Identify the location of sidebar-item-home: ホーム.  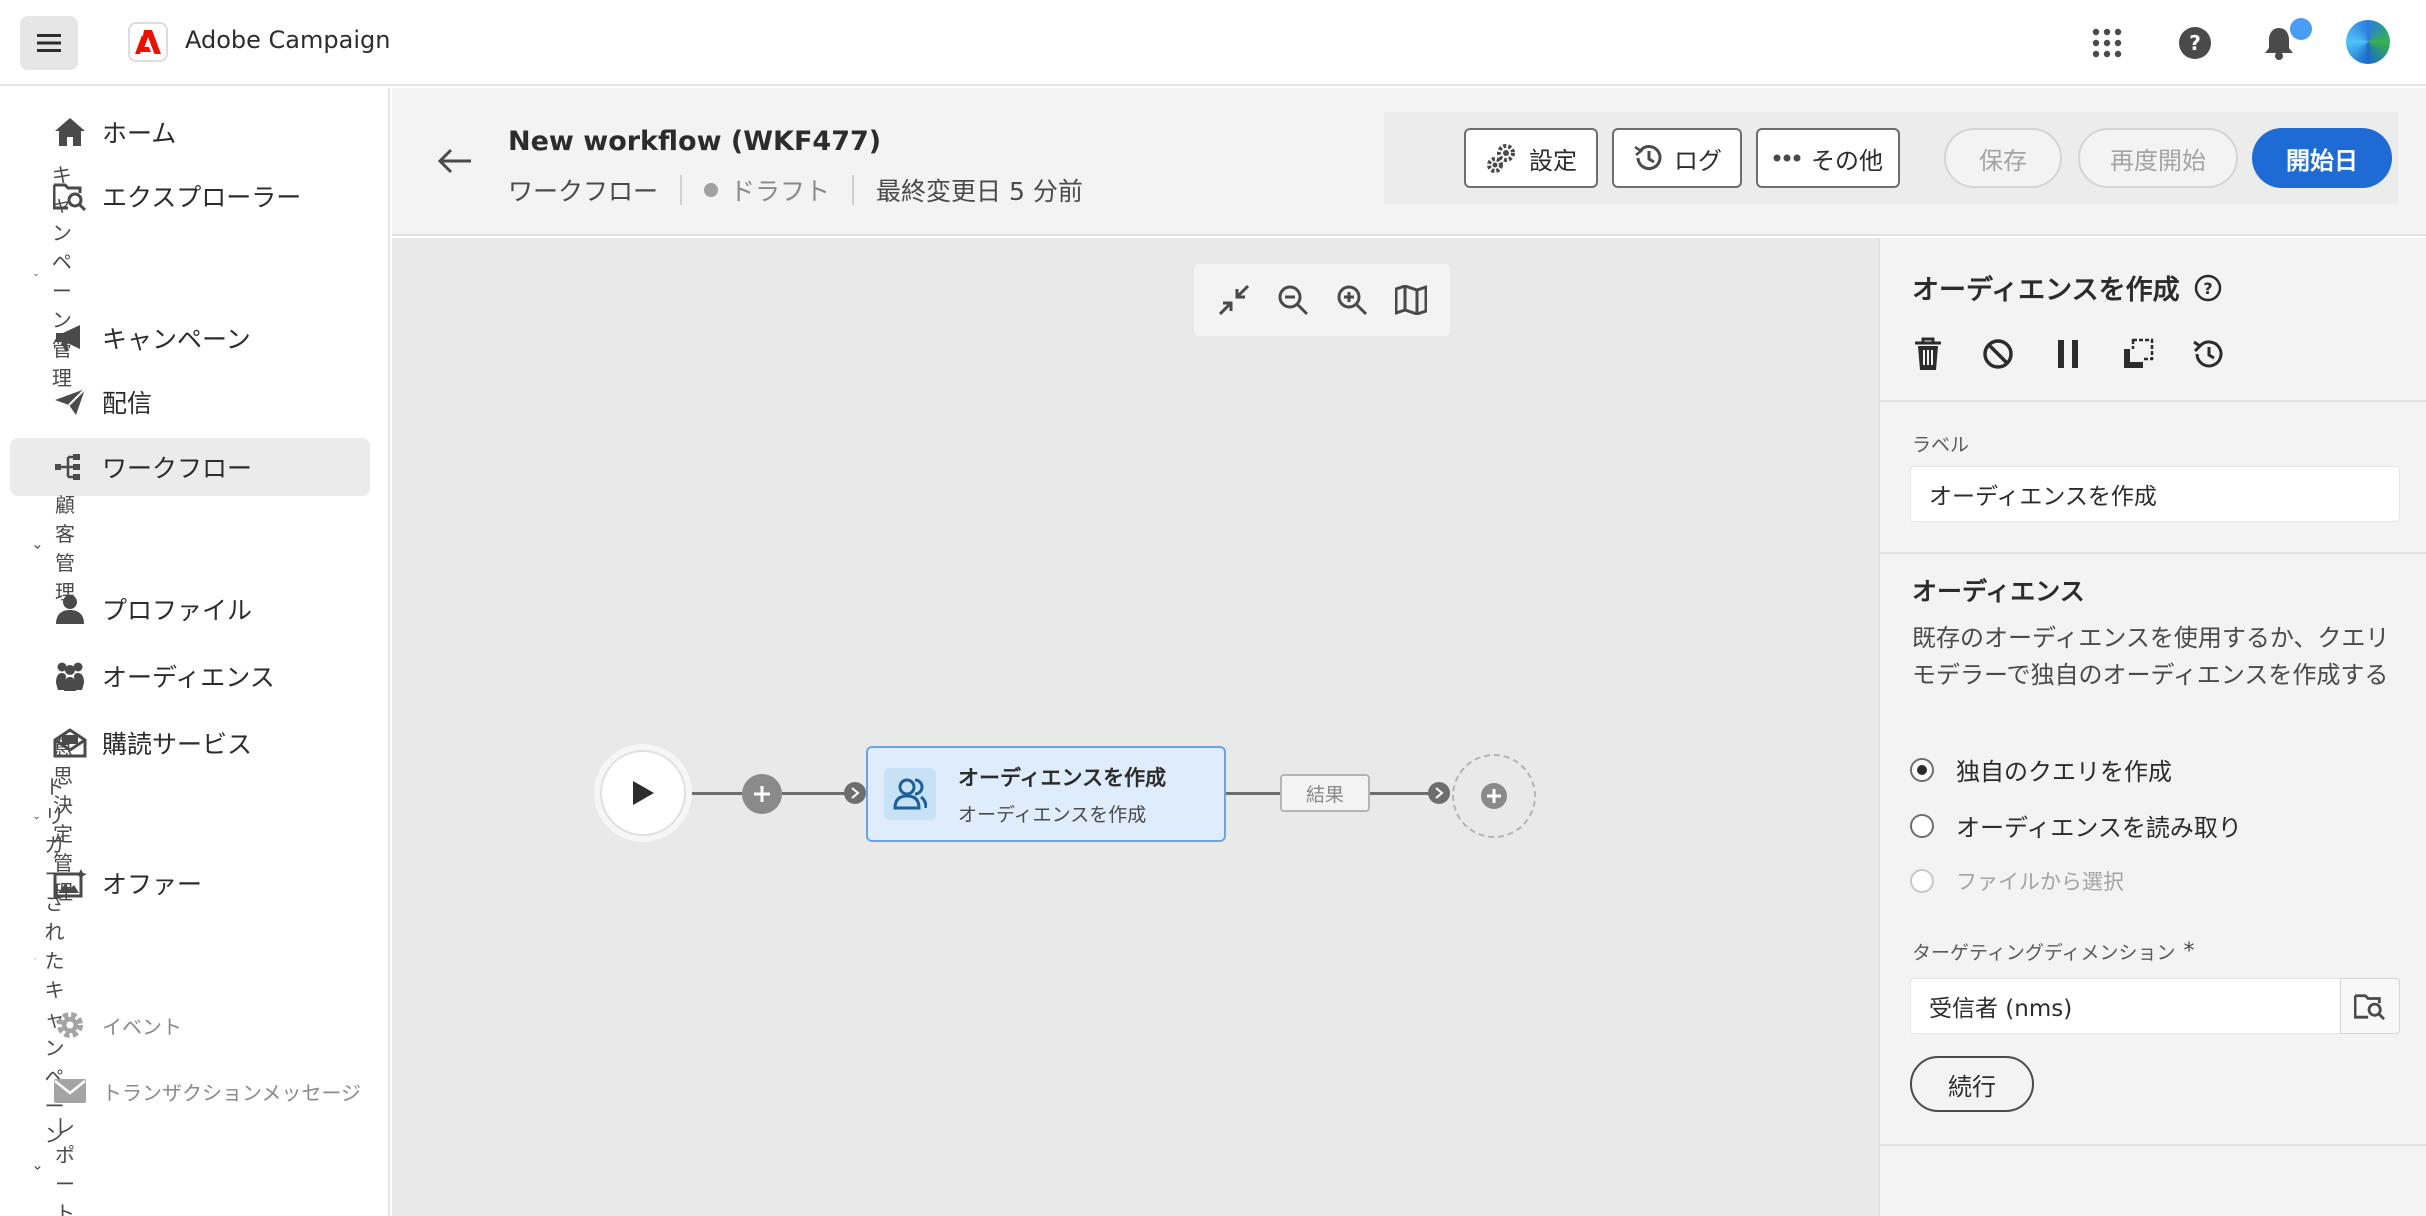
(190, 132).